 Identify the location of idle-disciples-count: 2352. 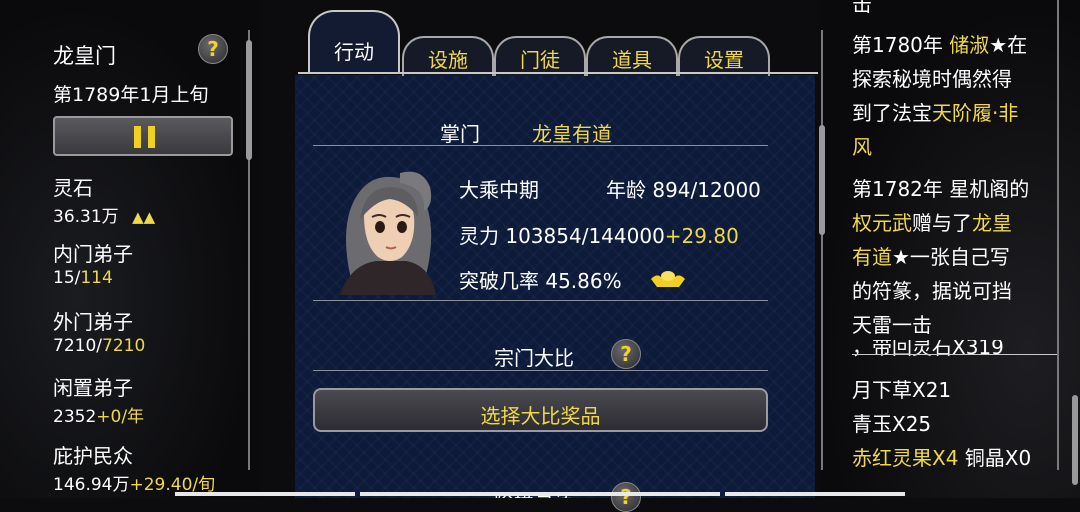
(75, 417).